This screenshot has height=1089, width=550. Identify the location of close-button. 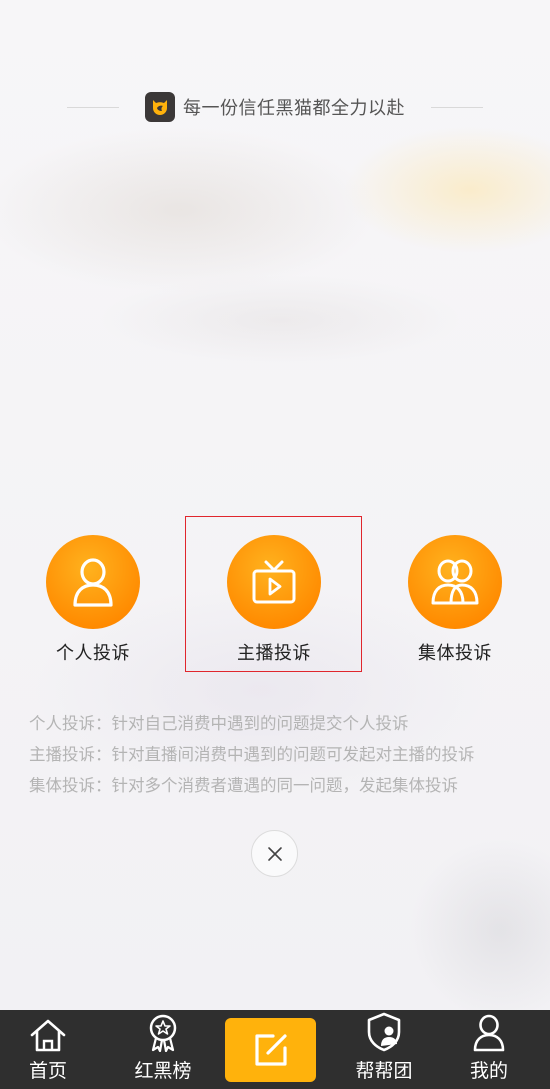
(274, 853).